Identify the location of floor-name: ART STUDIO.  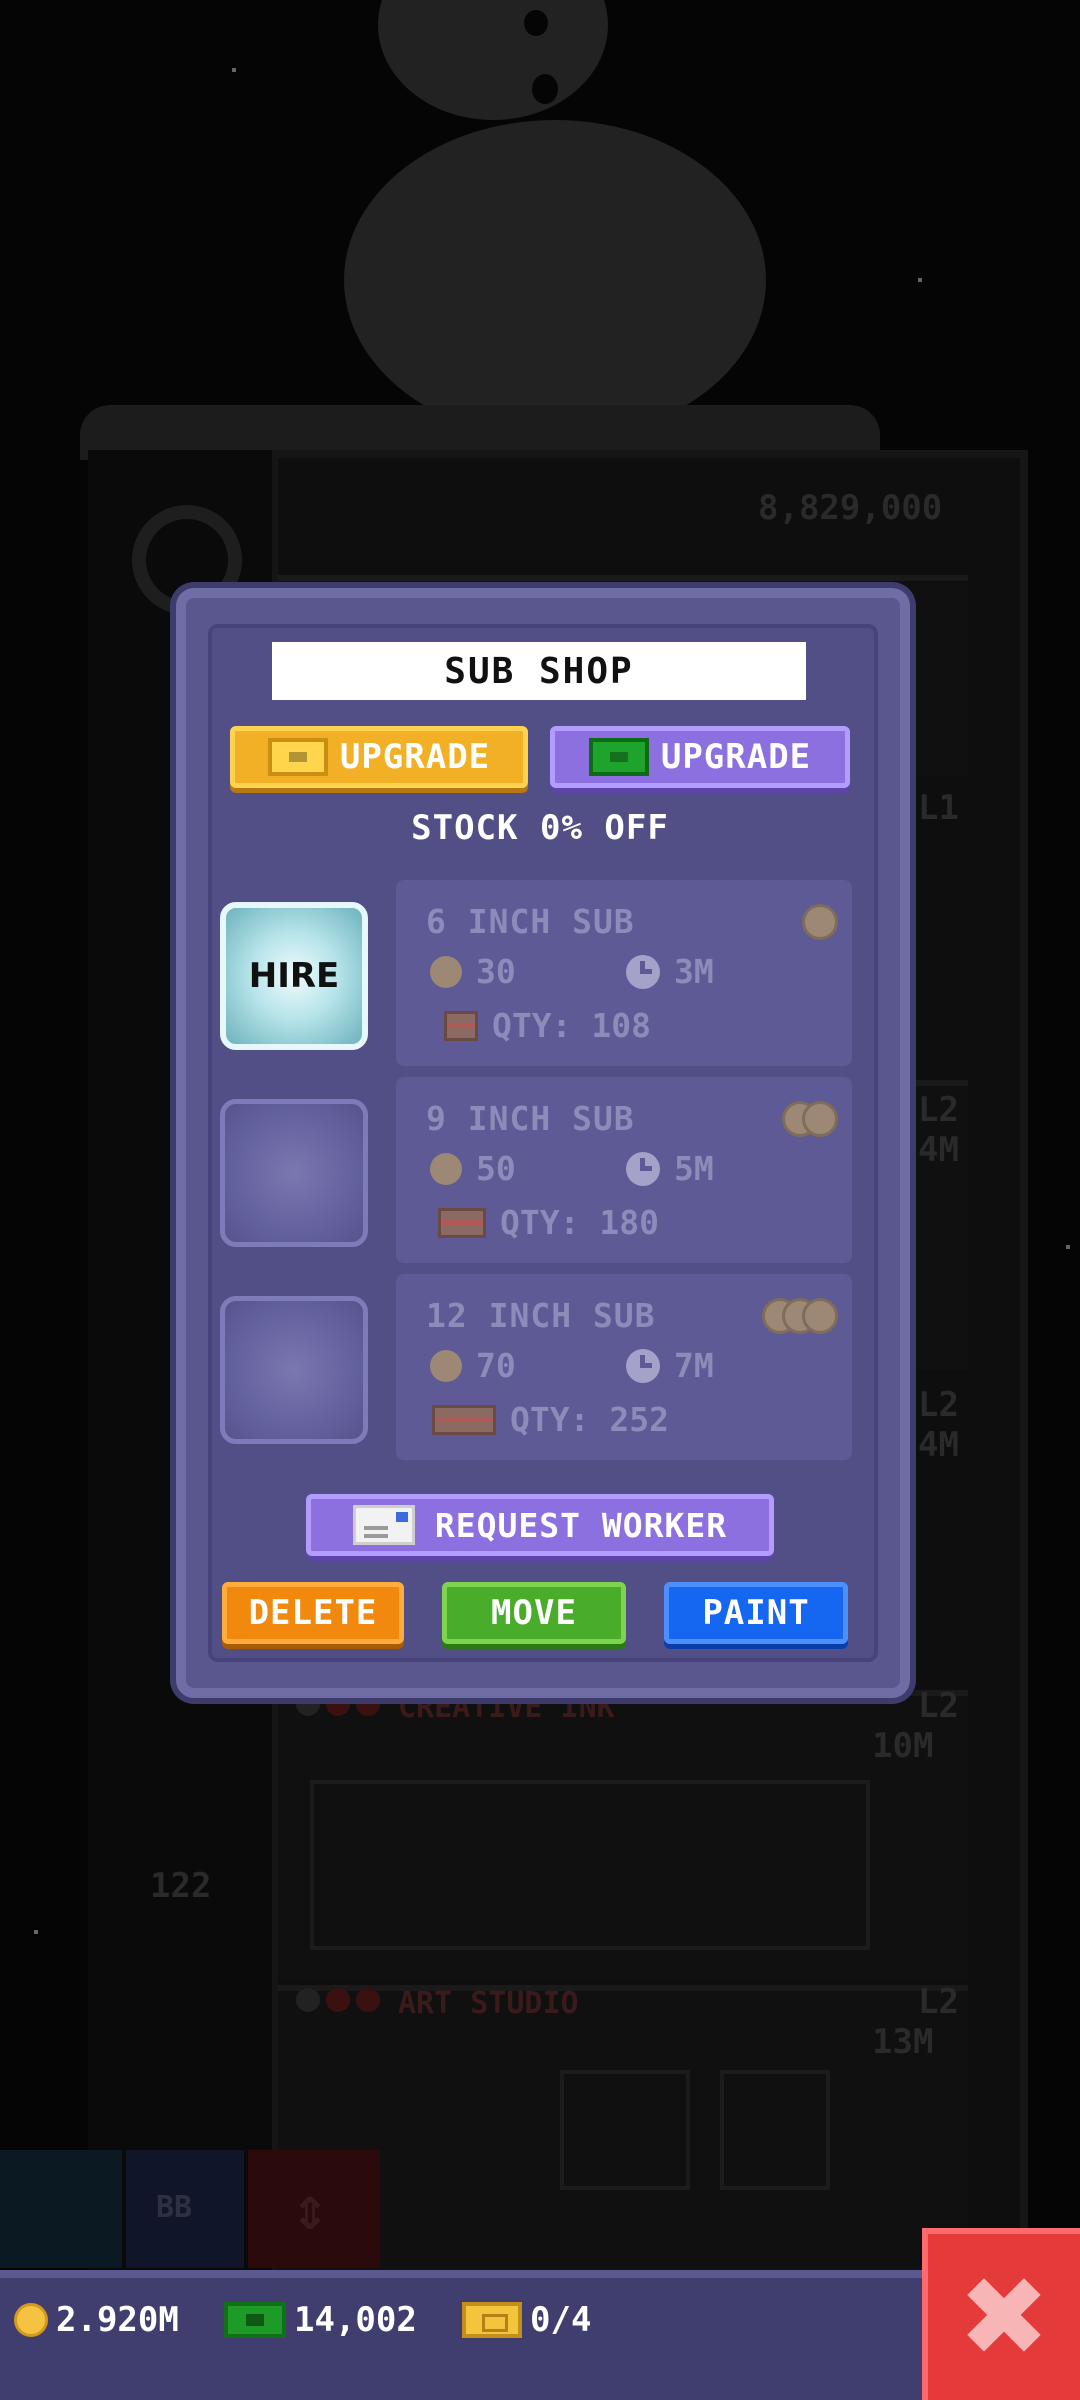
(488, 2003).